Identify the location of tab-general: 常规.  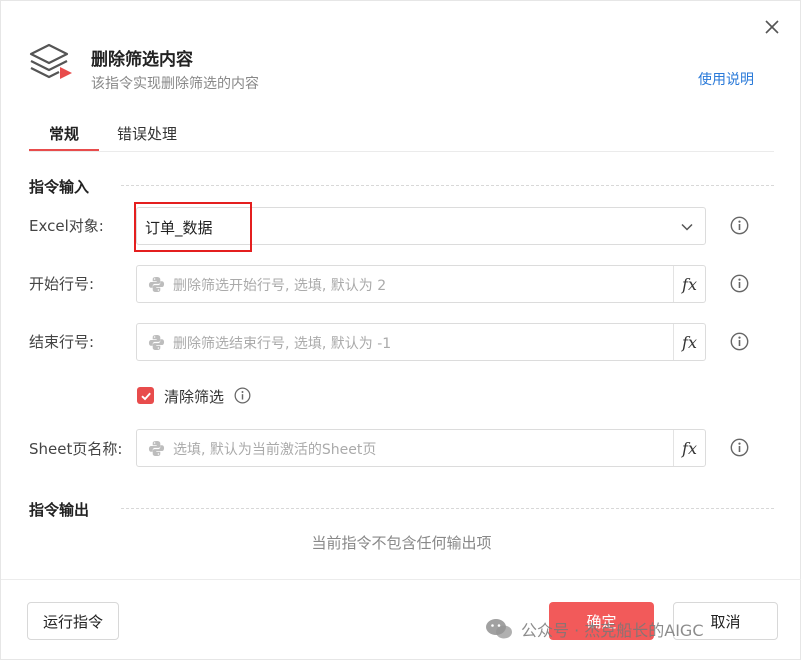
(64, 137).